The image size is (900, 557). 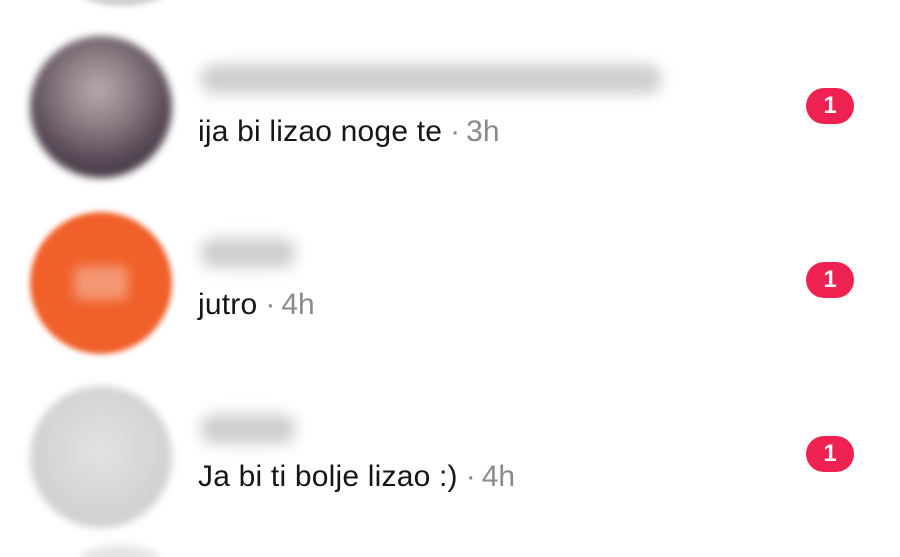 What do you see at coordinates (483, 131) in the screenshot?
I see `timestamp: 3h` at bounding box center [483, 131].